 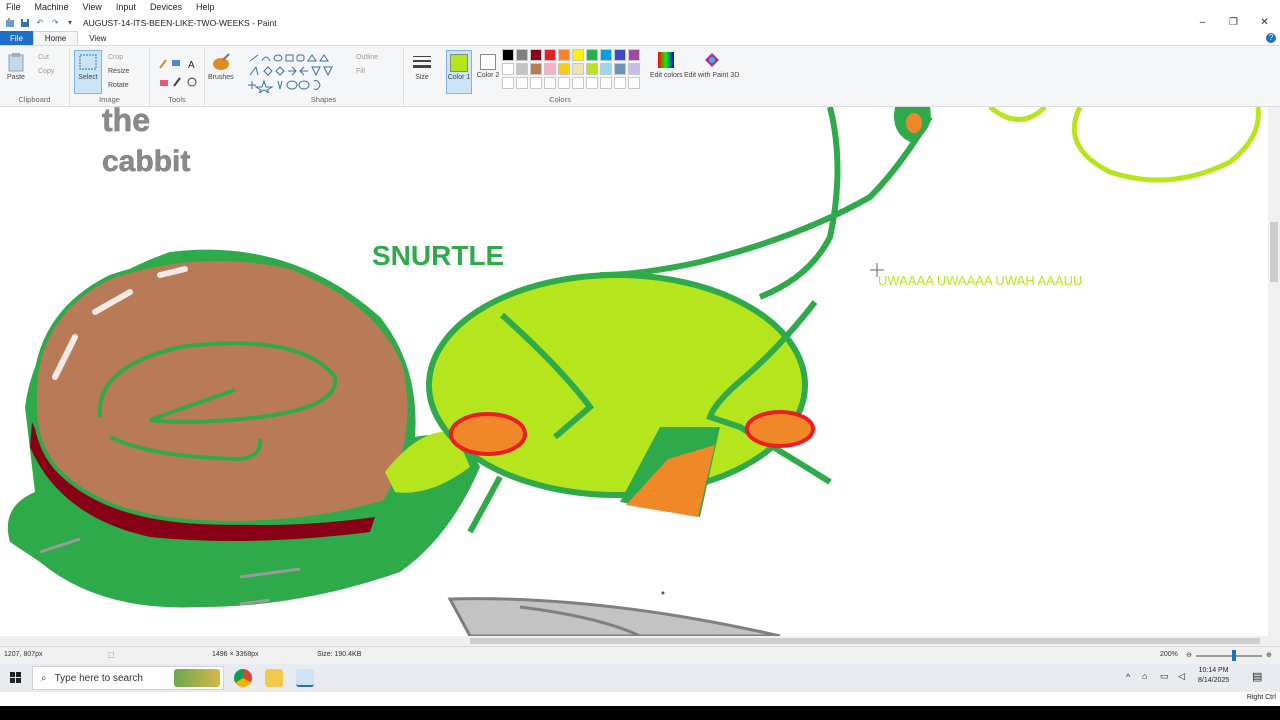 What do you see at coordinates (97, 38) in the screenshot?
I see `tab-view: View` at bounding box center [97, 38].